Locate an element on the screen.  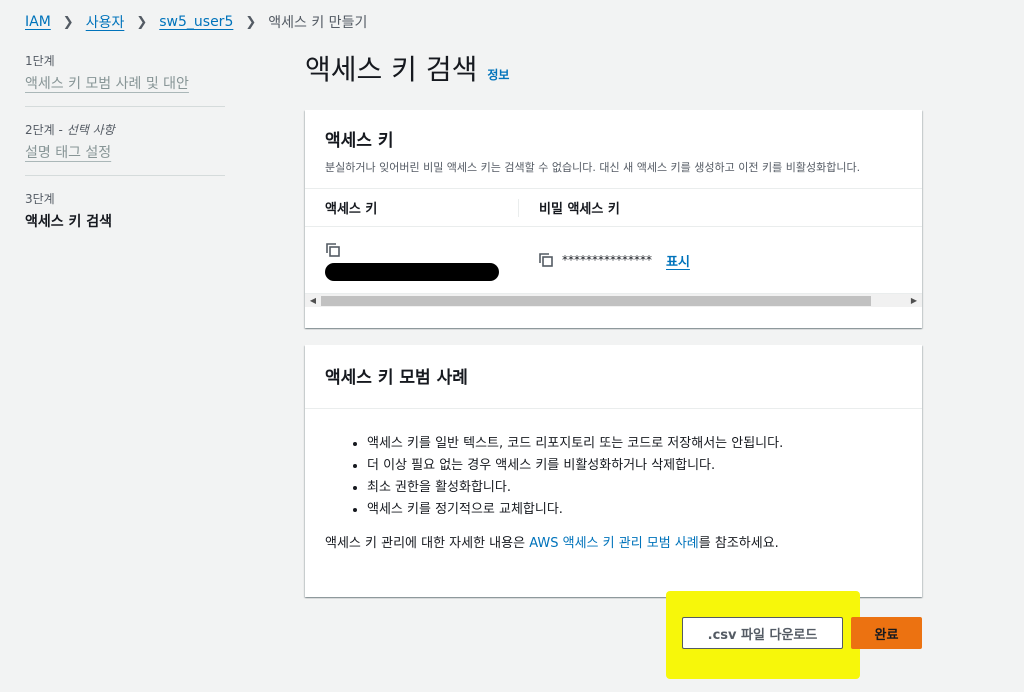
panel-title: 액세스 키 is located at coordinates (359, 141).